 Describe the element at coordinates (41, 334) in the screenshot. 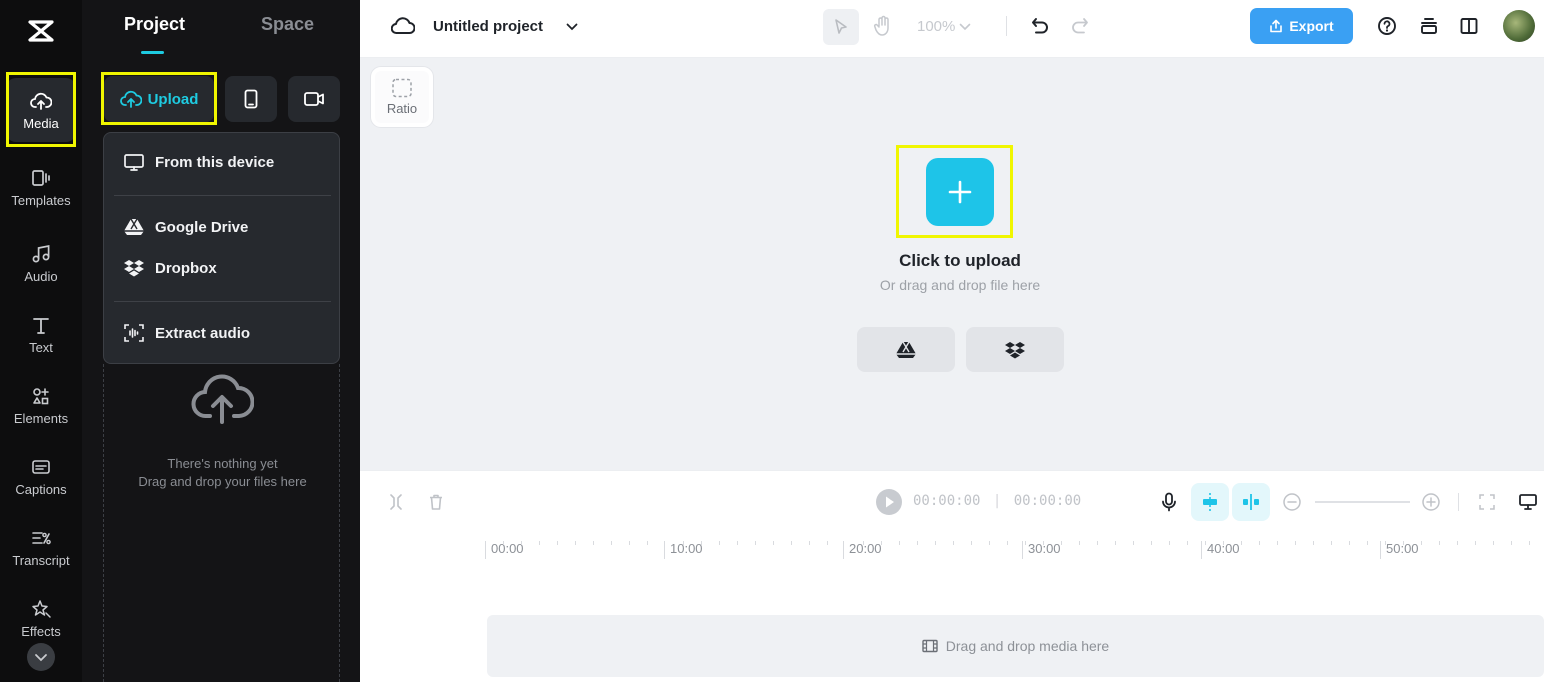

I see `rail-item-text: Text` at that location.